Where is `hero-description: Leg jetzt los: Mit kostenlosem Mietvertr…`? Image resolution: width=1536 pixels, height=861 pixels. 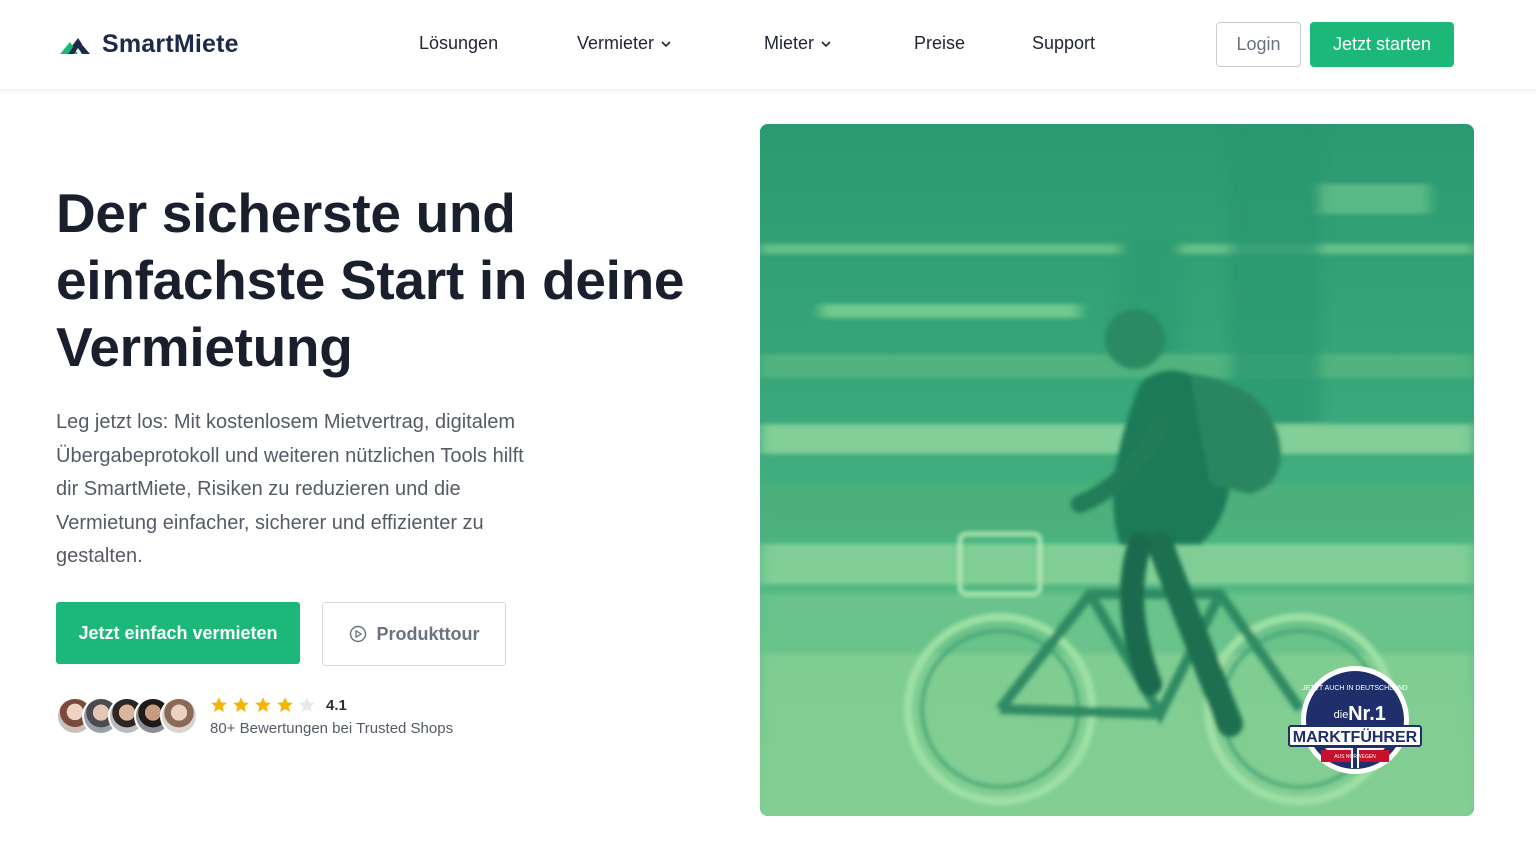
hero-description: Leg jetzt los: Mit kostenlosem Mietvertr… is located at coordinates (290, 489).